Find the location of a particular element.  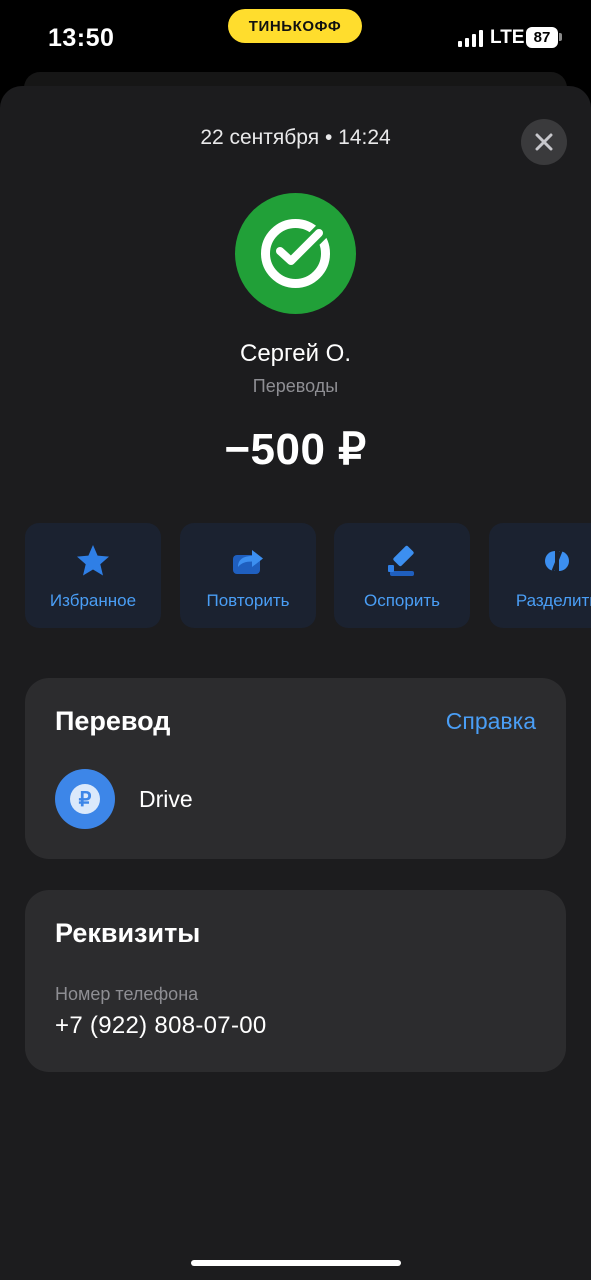

close-icon is located at coordinates (544, 142).